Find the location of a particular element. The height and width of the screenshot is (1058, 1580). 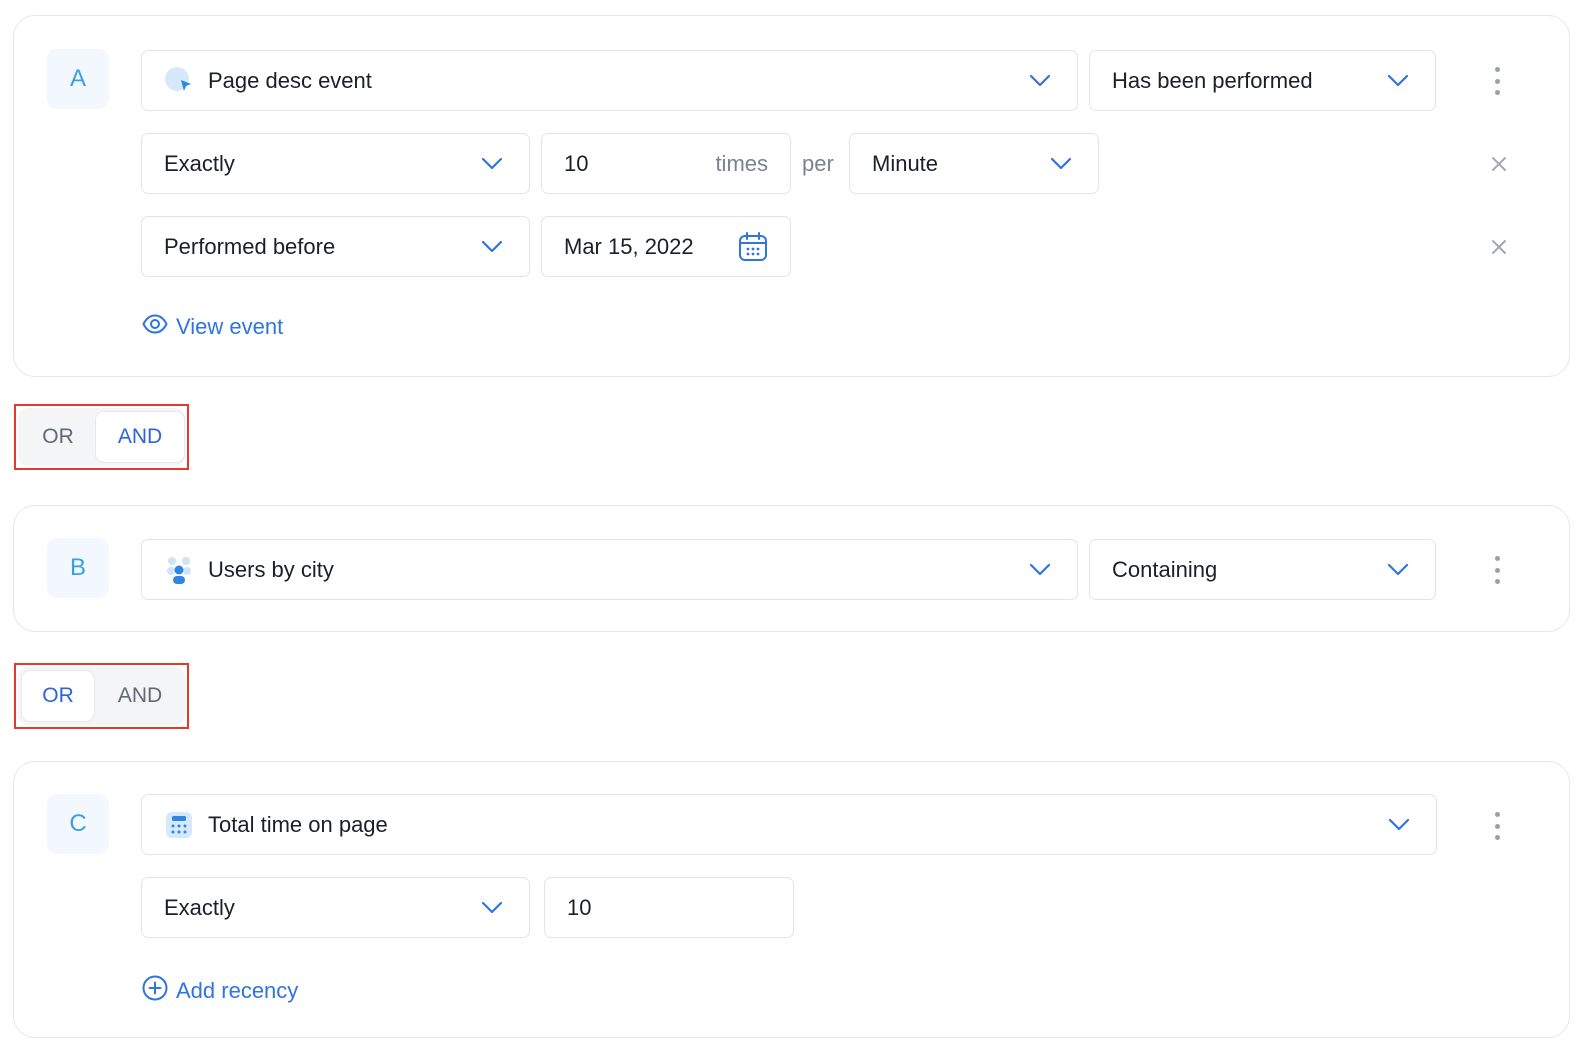

calendar-icon is located at coordinates (753, 249).